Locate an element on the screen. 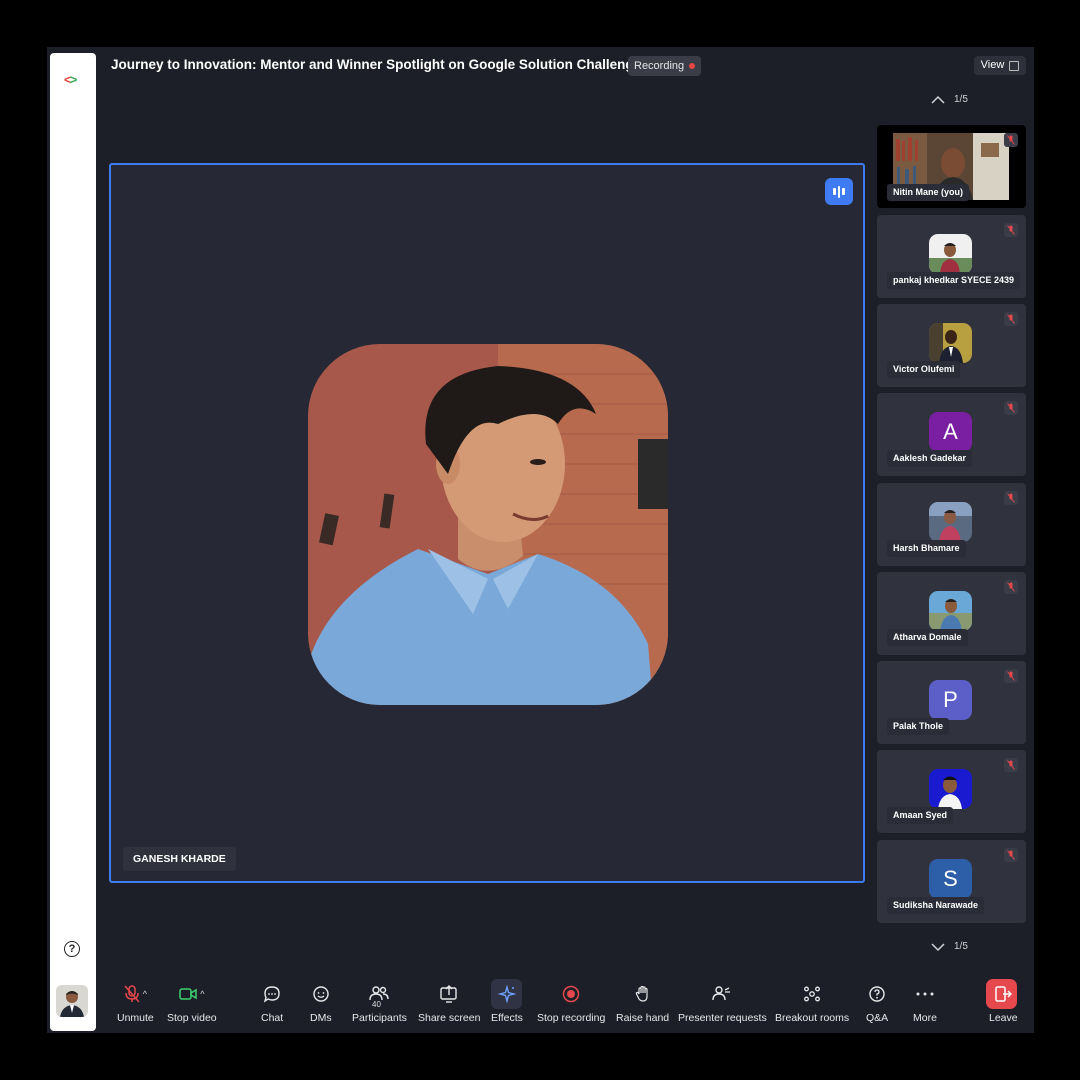 This screenshot has height=1080, width=1080. app-logo-icon: <> is located at coordinates (70, 79).